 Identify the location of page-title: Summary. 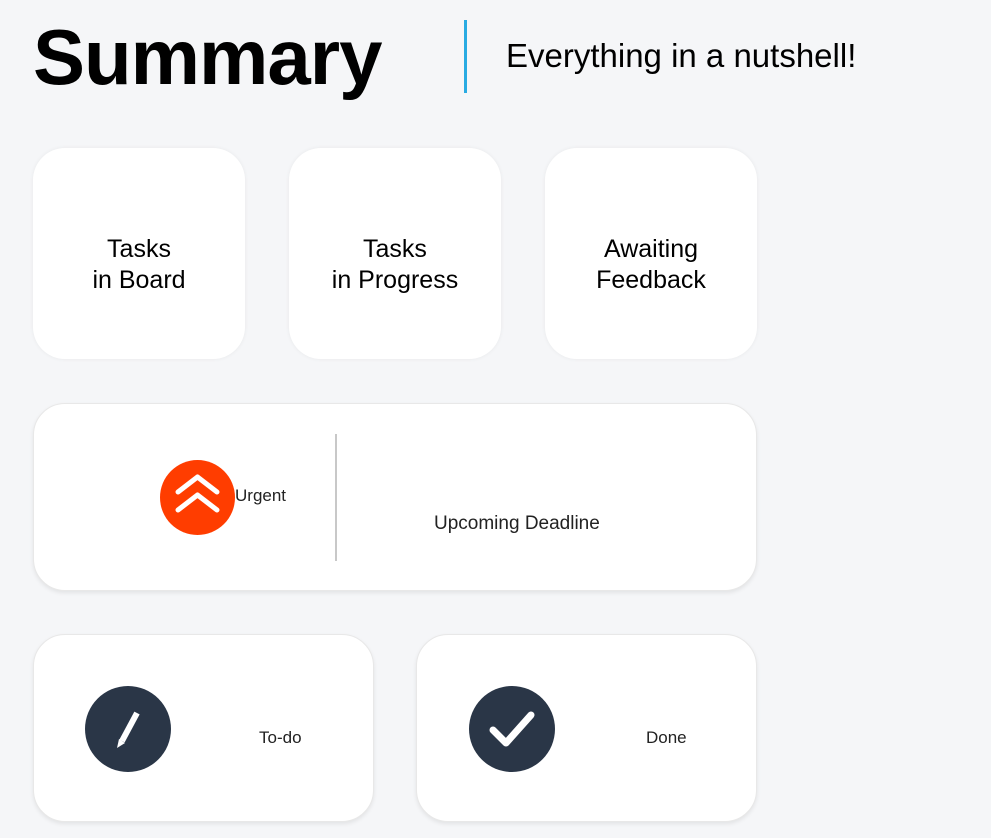
(207, 57).